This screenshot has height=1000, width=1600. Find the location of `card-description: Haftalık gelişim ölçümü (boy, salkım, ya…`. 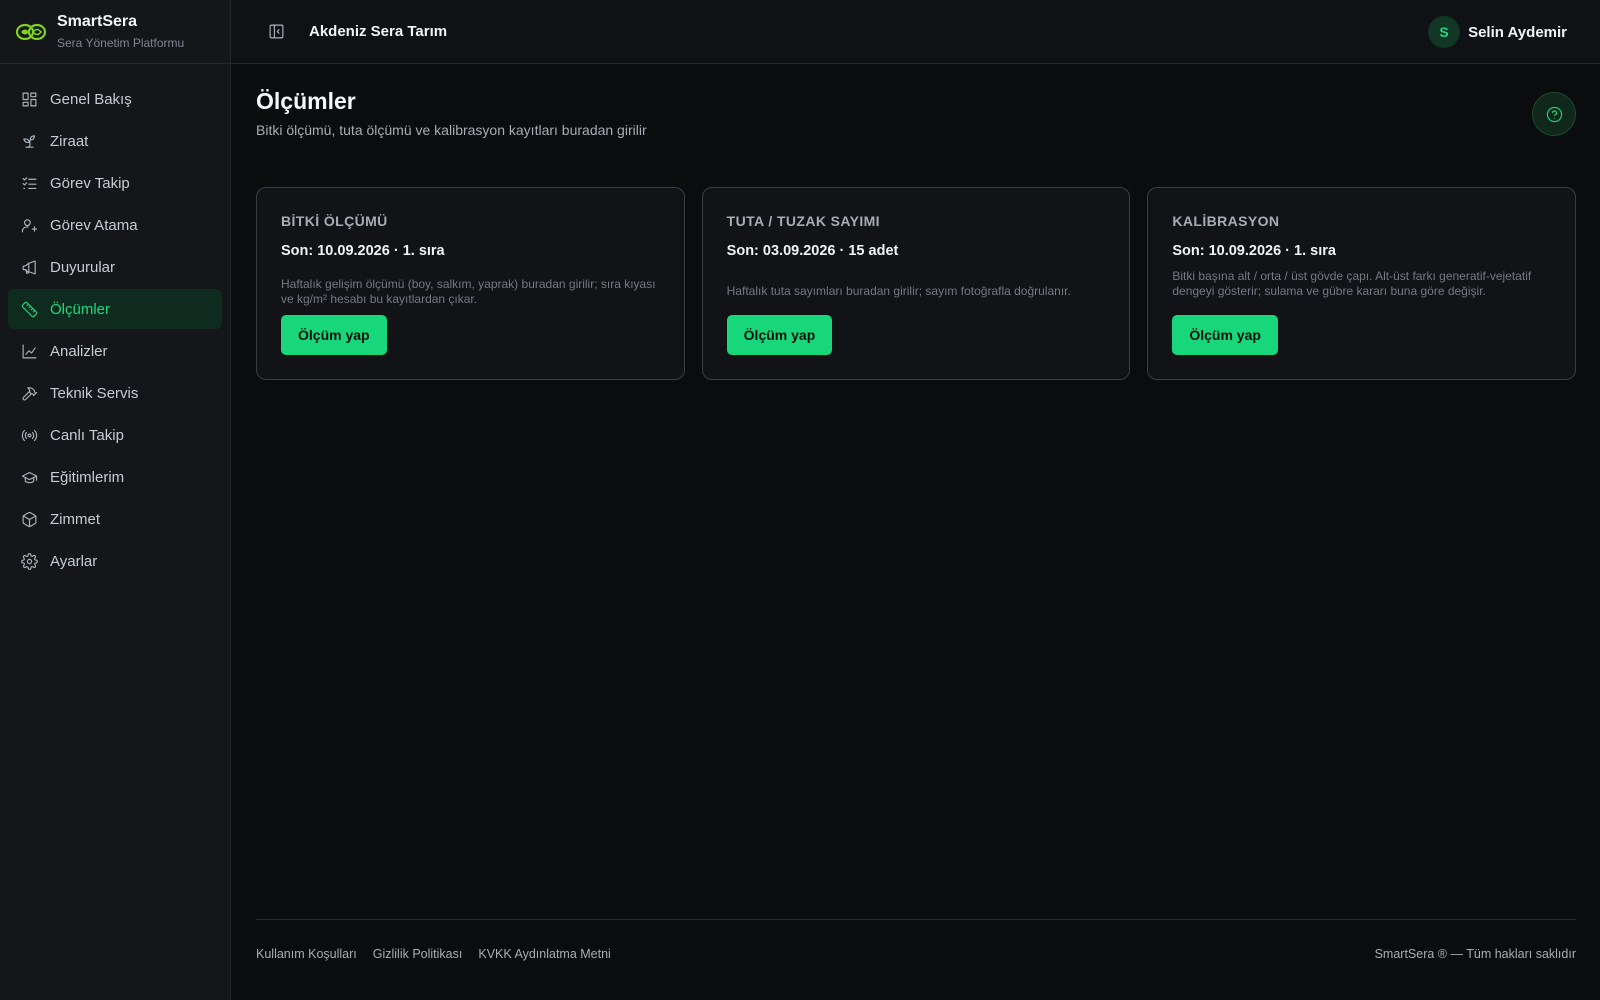

card-description: Haftalık gelişim ölçümü (boy, salkım, ya… is located at coordinates (468, 291).